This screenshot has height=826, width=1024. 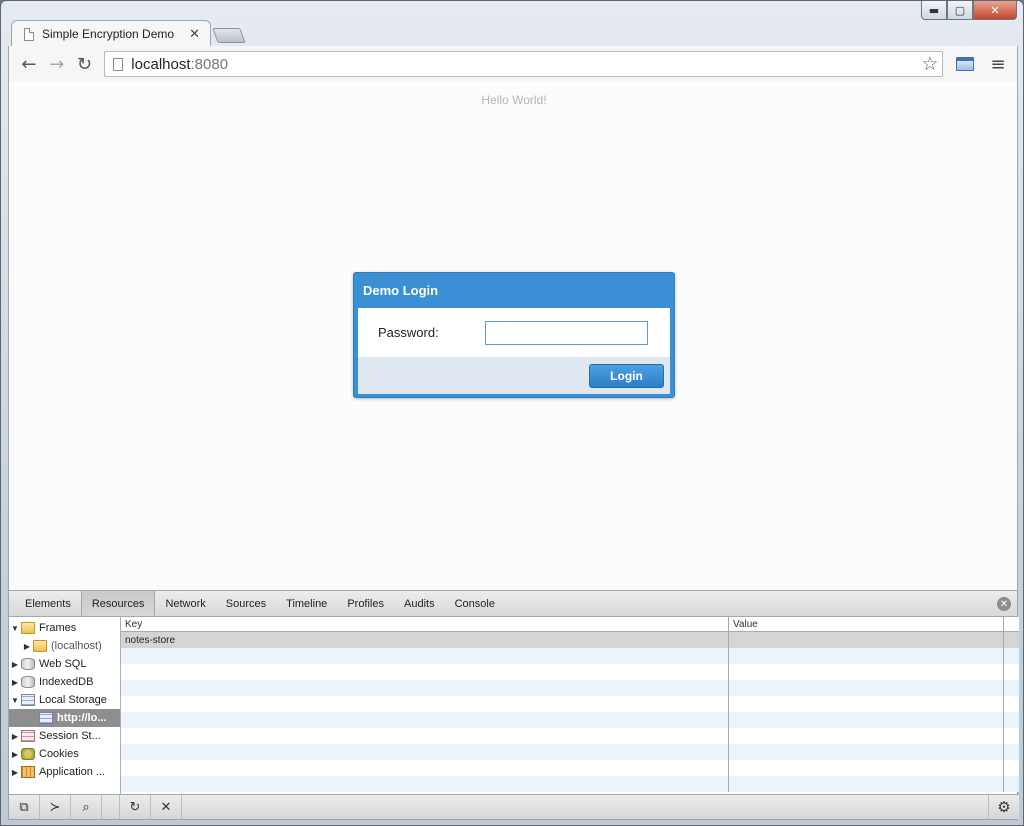 What do you see at coordinates (934, 10) in the screenshot?
I see `minimize-button: ▬` at bounding box center [934, 10].